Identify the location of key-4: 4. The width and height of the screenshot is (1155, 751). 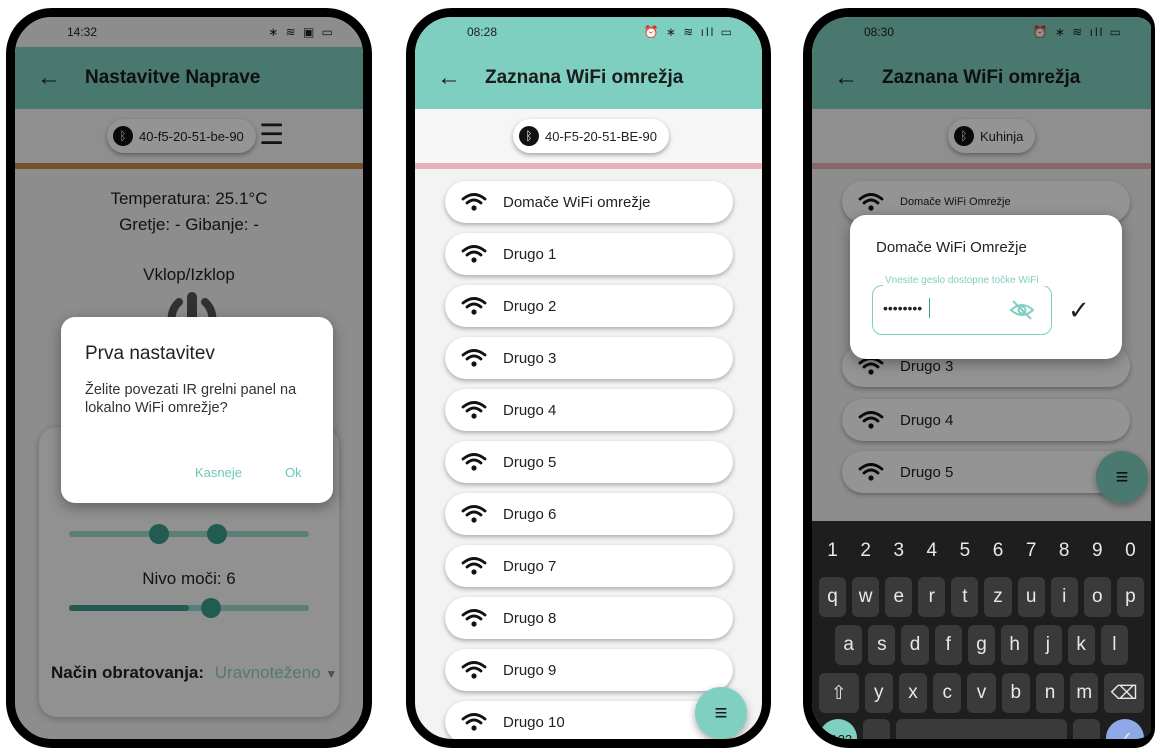
(931, 551).